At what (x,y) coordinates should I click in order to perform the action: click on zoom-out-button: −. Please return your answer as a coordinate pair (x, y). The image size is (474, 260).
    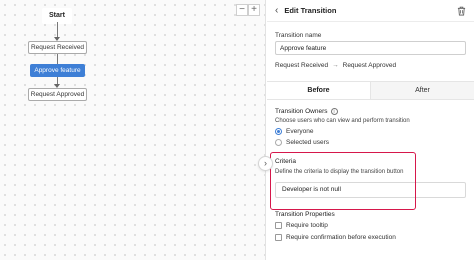
    Looking at the image, I should click on (242, 10).